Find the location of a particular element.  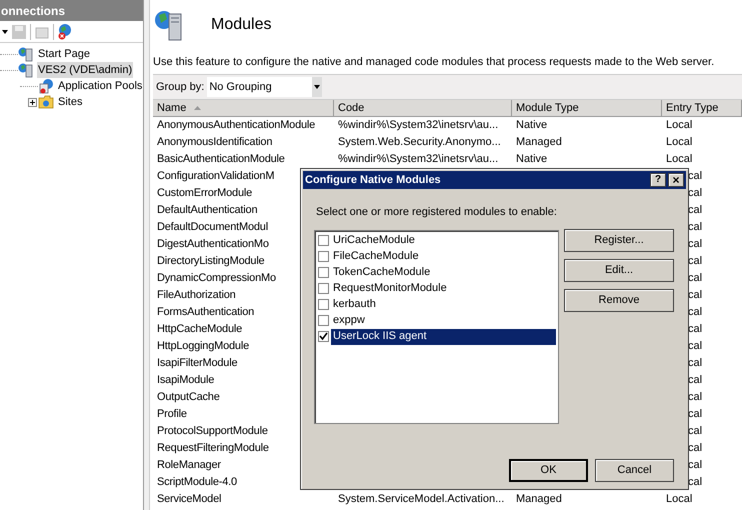

group-by-label: Group by: is located at coordinates (180, 87).